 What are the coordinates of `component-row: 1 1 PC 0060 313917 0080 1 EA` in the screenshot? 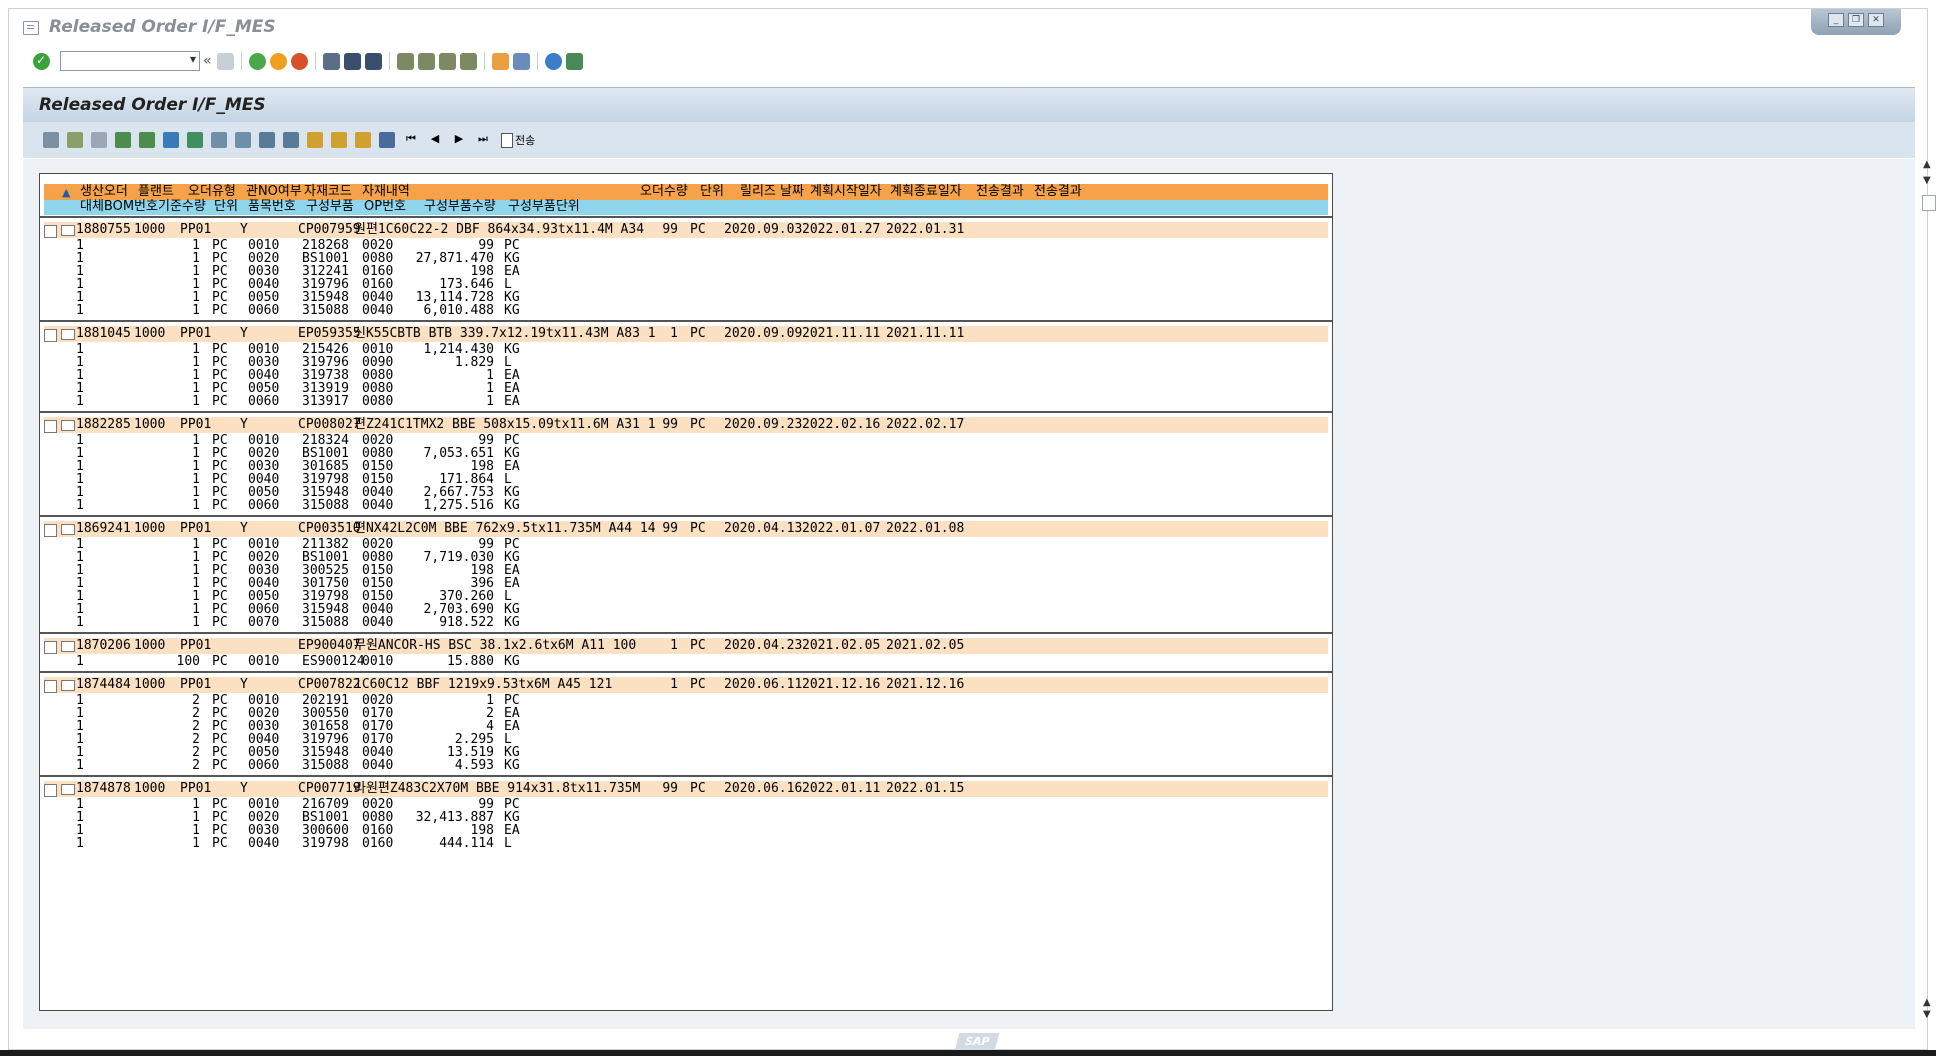 It's located at (686, 402).